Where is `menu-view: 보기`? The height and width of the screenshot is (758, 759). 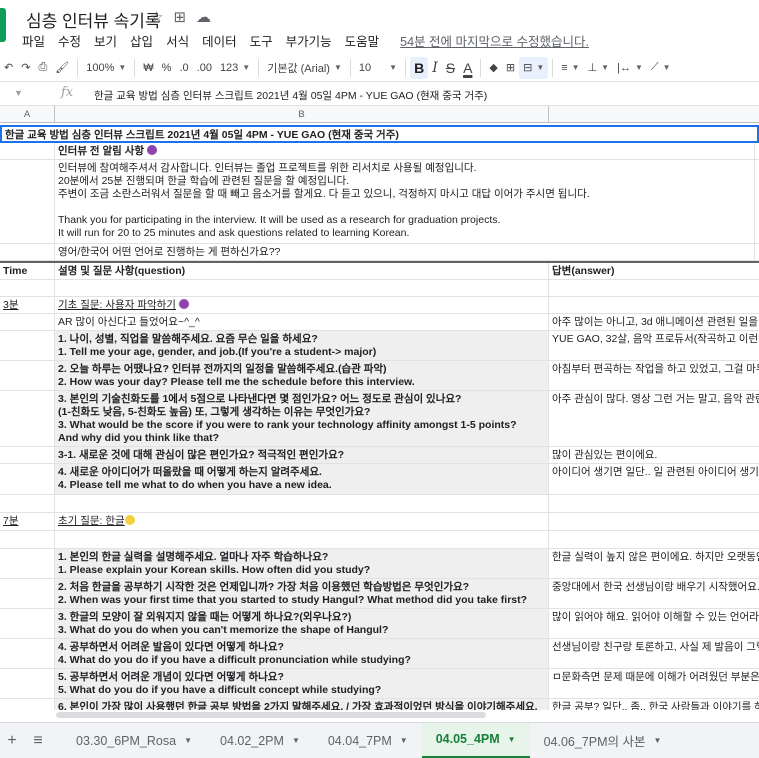
menu-view: 보기 is located at coordinates (105, 40).